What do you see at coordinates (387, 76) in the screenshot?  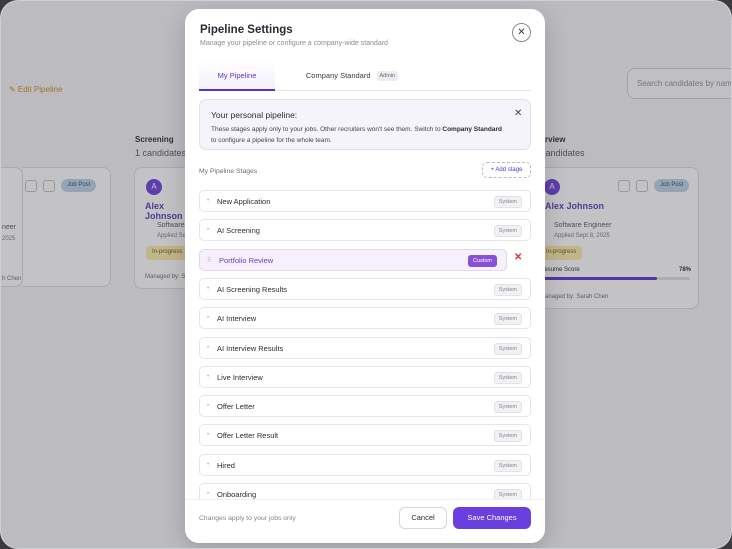 I see `admin-badge: Admin` at bounding box center [387, 76].